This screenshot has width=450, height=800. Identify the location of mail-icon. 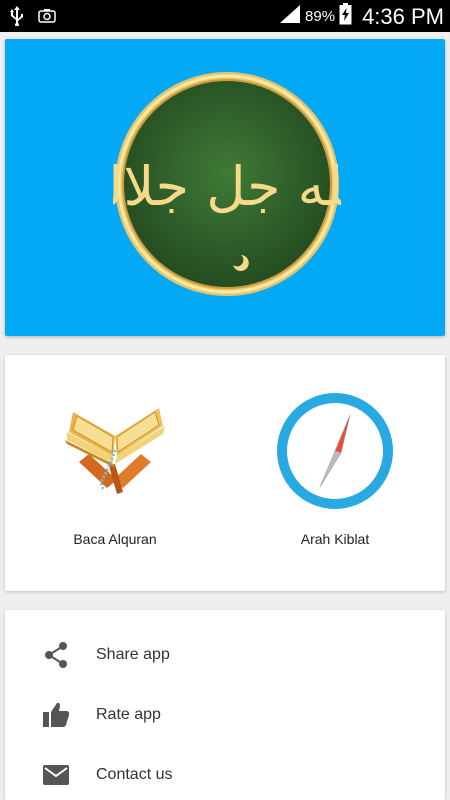
(56, 775).